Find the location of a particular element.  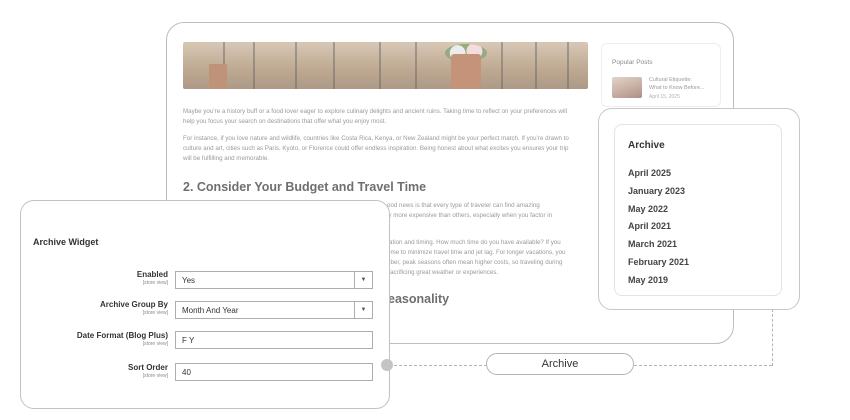

enabled-select: Yes ▼ is located at coordinates (274, 280).